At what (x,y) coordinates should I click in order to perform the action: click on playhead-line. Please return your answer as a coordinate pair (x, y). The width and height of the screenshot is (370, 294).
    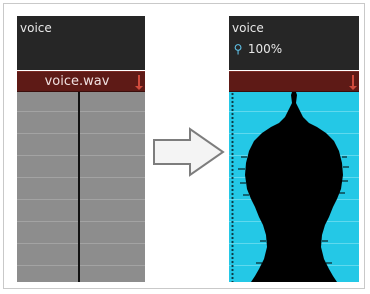
    Looking at the image, I should click on (79, 186).